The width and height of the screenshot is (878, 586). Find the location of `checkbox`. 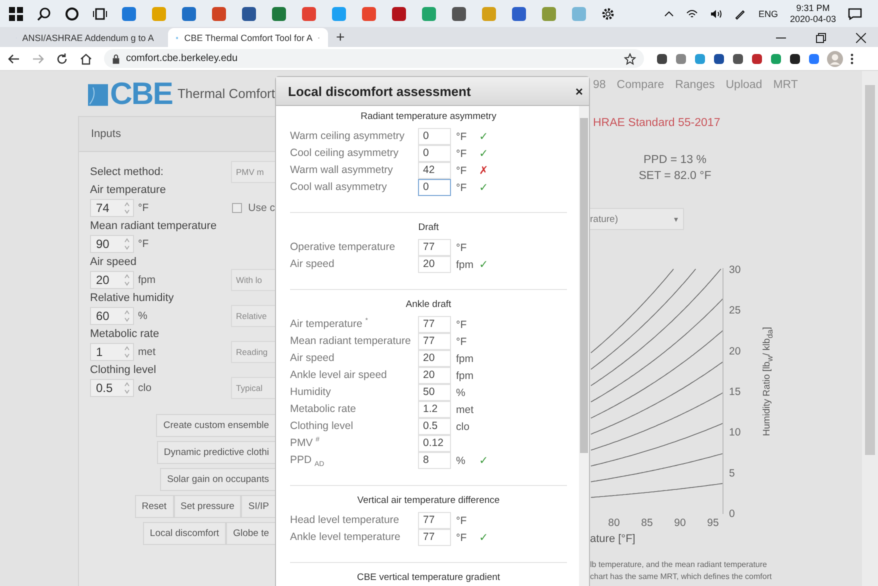

checkbox is located at coordinates (237, 208).